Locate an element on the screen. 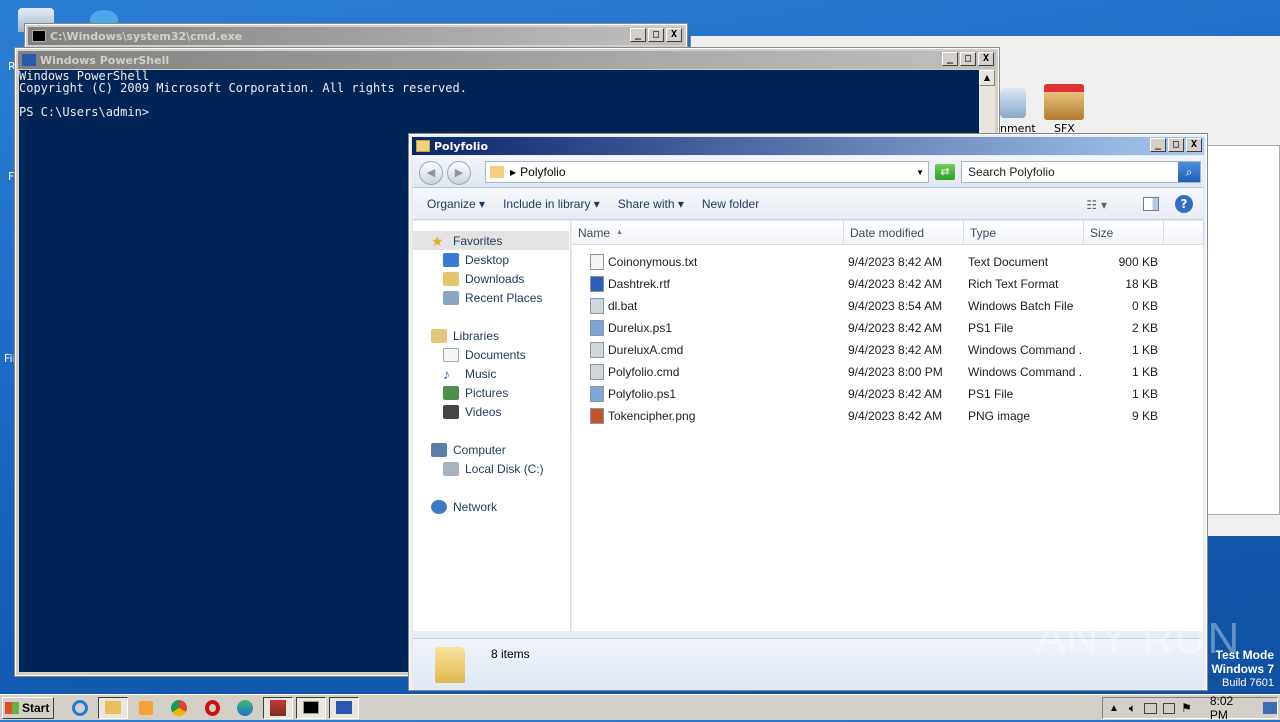  powershell-titlebar: Windows PowerShell _ □ X is located at coordinates (507, 60).